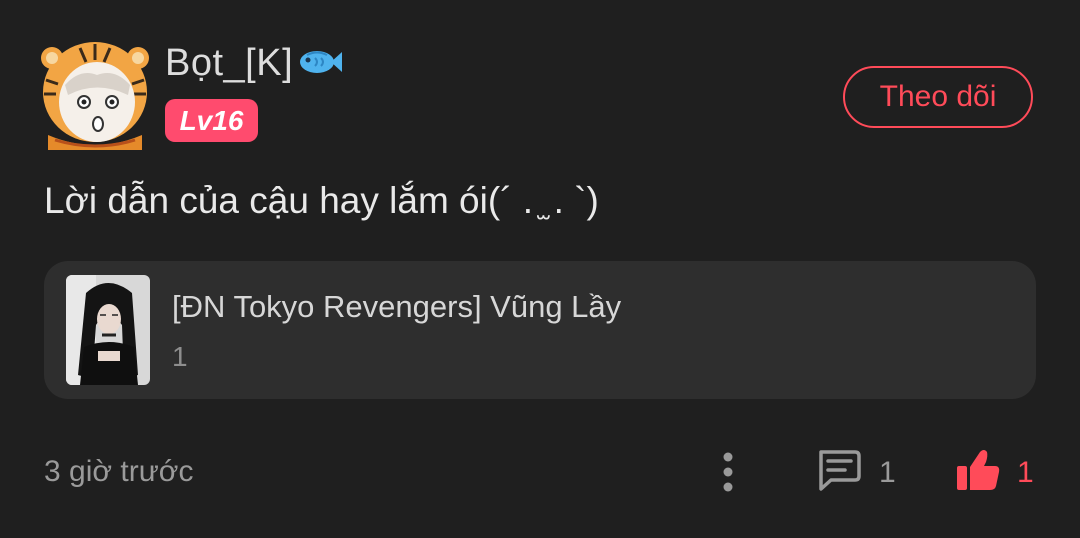  I want to click on thumbs-up-icon, so click(978, 472).